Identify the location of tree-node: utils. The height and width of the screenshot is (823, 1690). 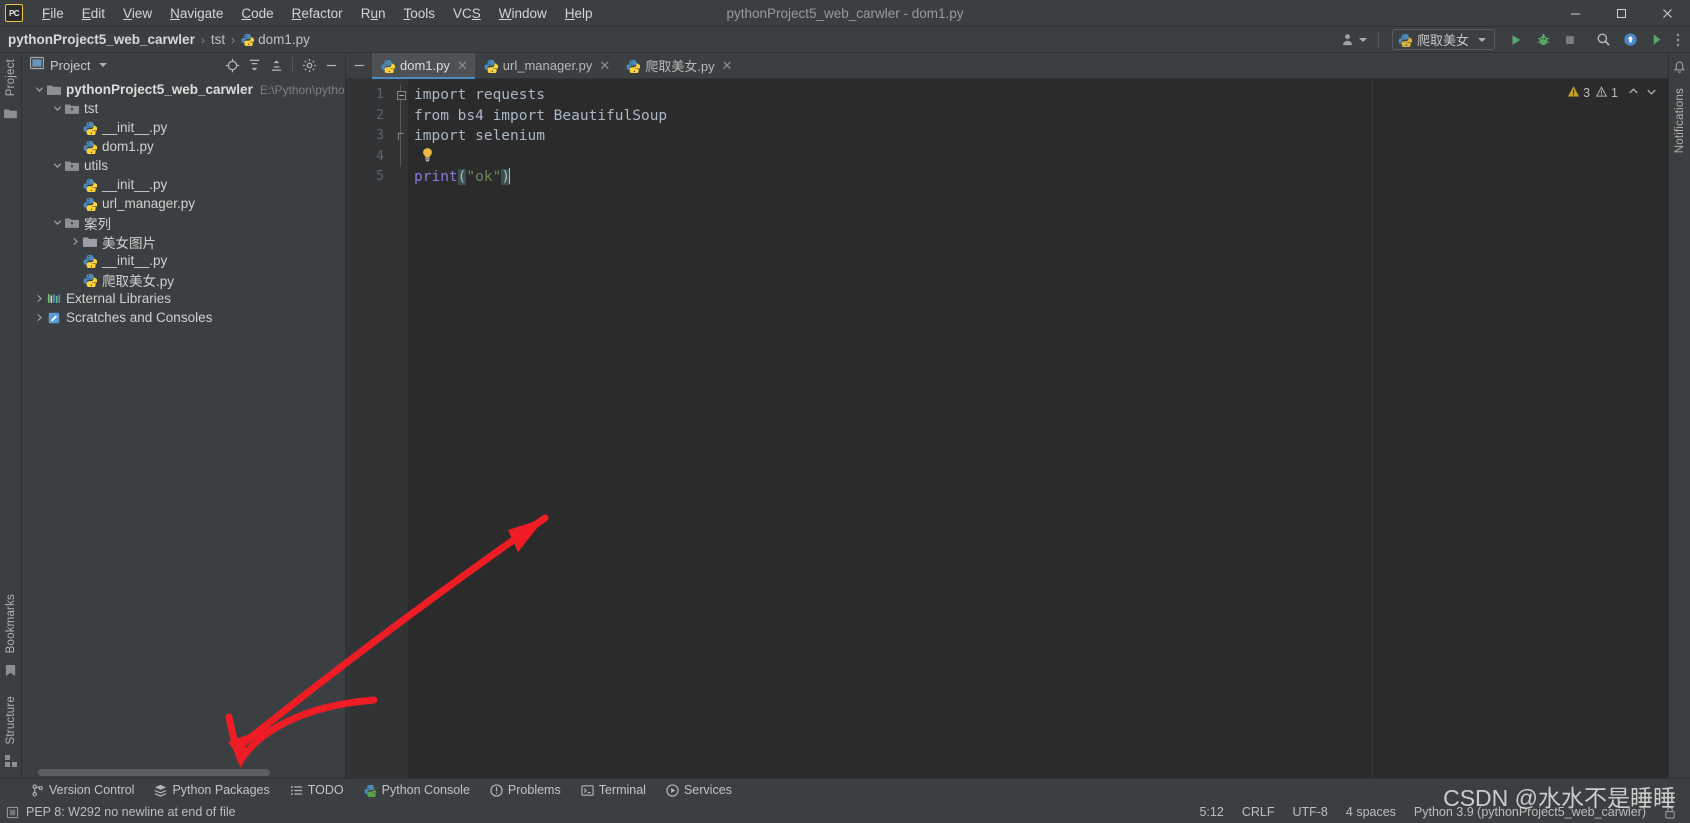
(183, 165).